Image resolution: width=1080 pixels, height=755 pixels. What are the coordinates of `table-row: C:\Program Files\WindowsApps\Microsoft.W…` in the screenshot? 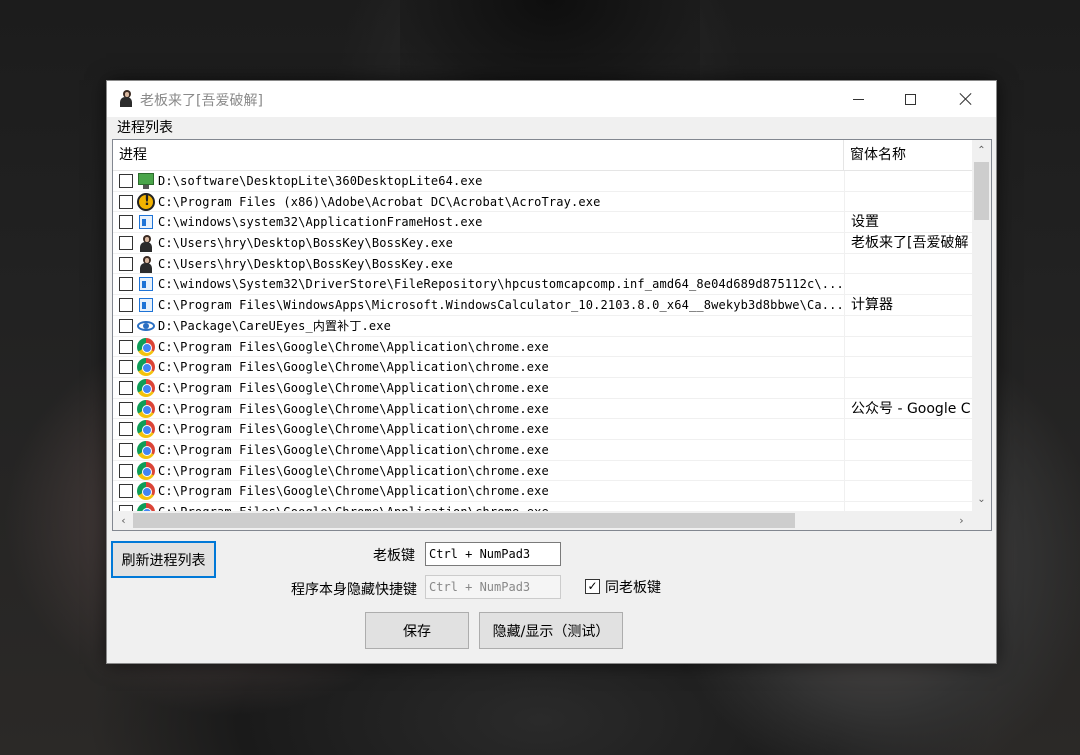 It's located at (542, 305).